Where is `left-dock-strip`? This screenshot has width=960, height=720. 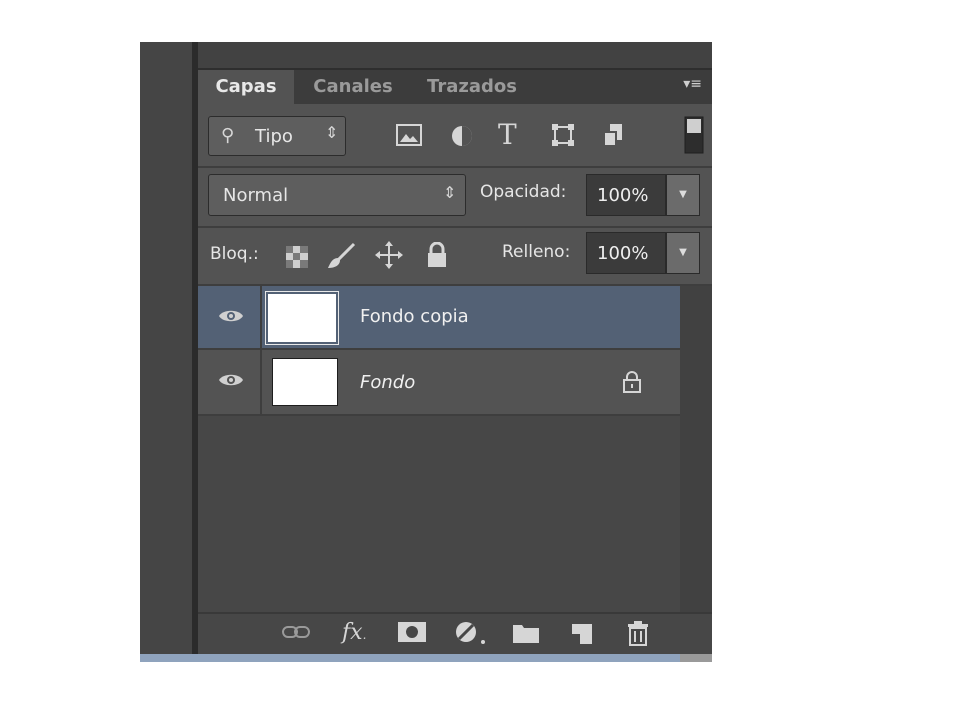
left-dock-strip is located at coordinates (169, 348).